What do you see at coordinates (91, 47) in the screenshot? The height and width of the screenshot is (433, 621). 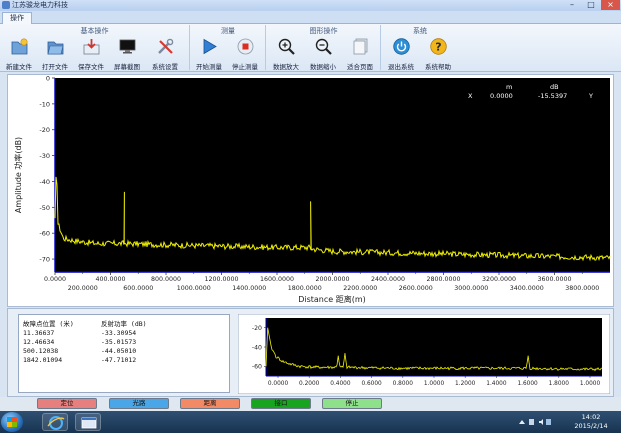 I see `save-icon` at bounding box center [91, 47].